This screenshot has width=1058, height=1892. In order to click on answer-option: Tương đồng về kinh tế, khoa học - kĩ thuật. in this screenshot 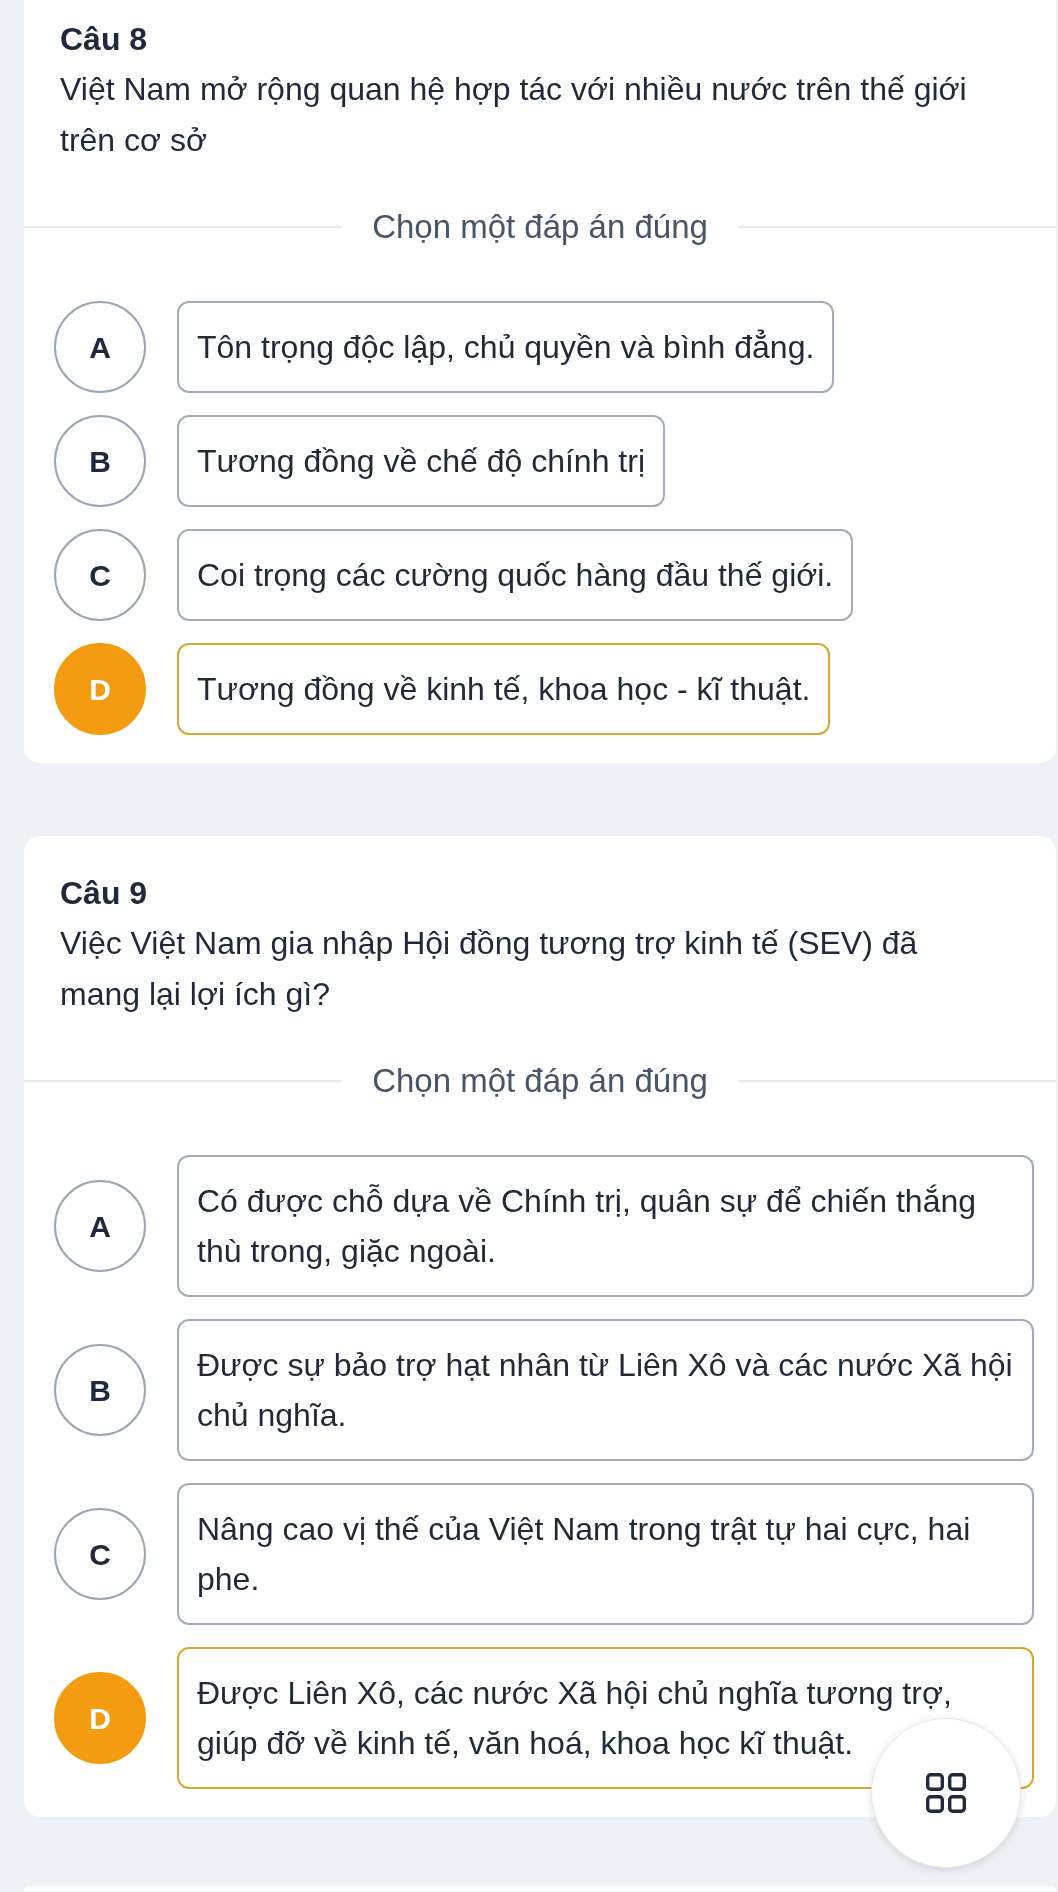, I will do `click(504, 689)`.